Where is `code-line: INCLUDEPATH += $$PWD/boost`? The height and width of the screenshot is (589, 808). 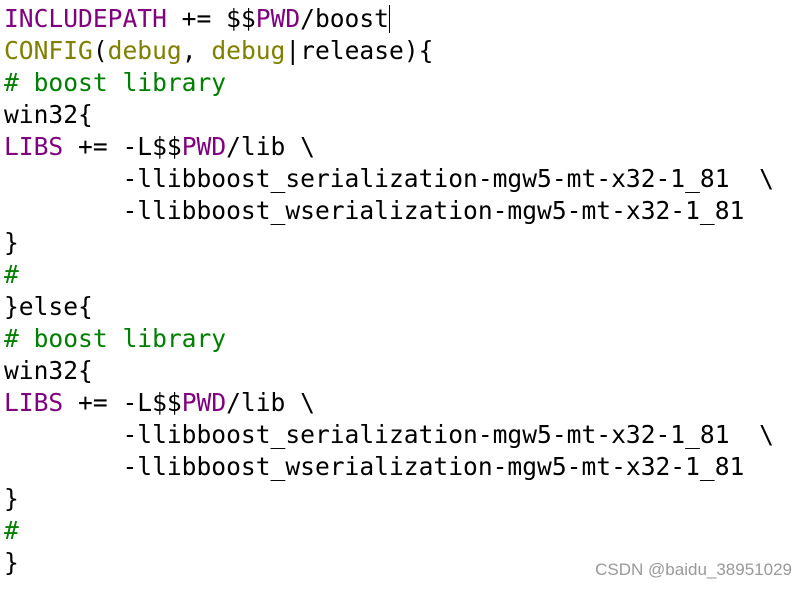 code-line: INCLUDEPATH += $$PWD/boost is located at coordinates (389, 19).